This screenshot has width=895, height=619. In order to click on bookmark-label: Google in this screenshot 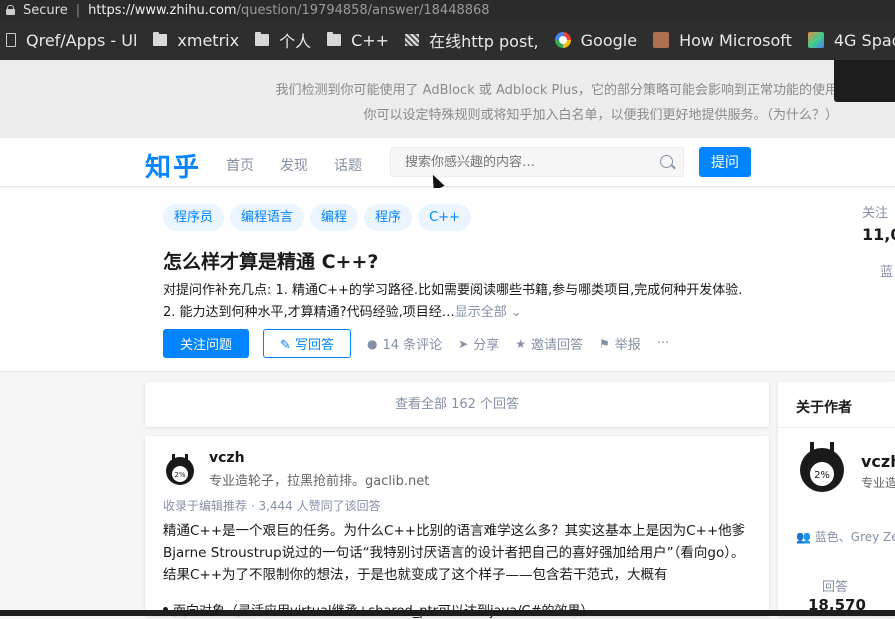, I will do `click(609, 40)`.